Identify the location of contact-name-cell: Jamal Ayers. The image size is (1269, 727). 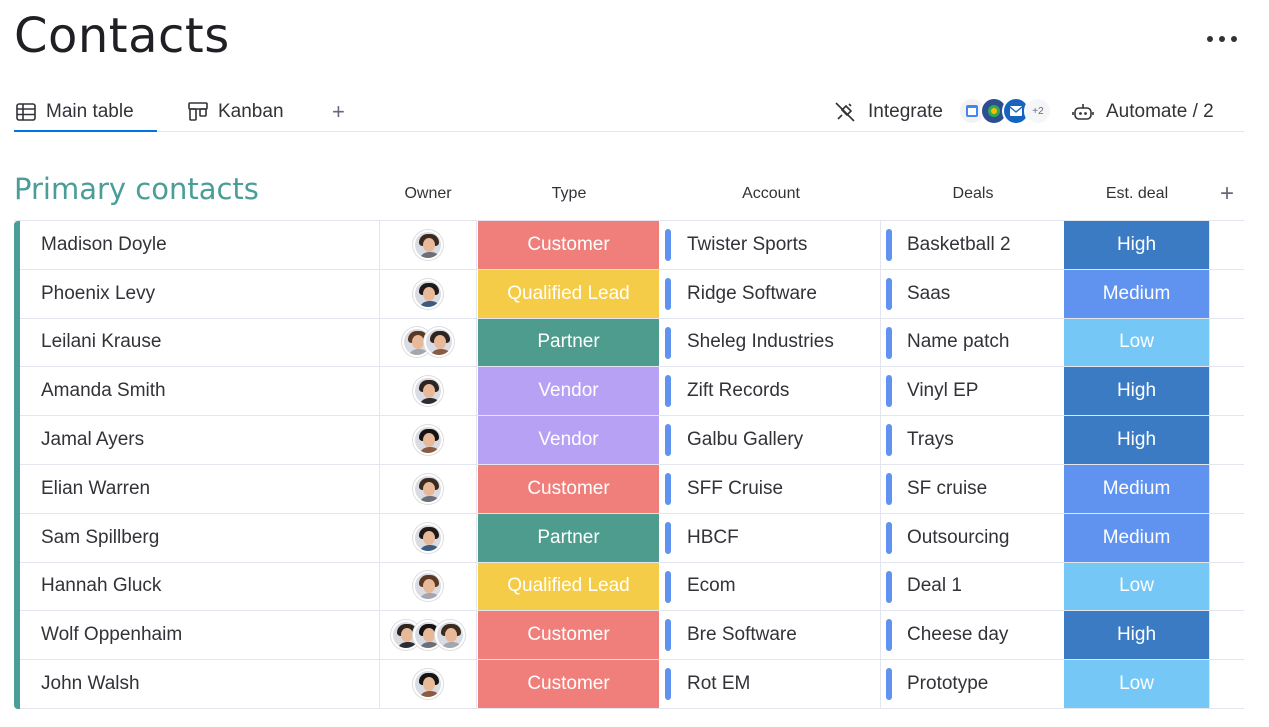
(200, 440).